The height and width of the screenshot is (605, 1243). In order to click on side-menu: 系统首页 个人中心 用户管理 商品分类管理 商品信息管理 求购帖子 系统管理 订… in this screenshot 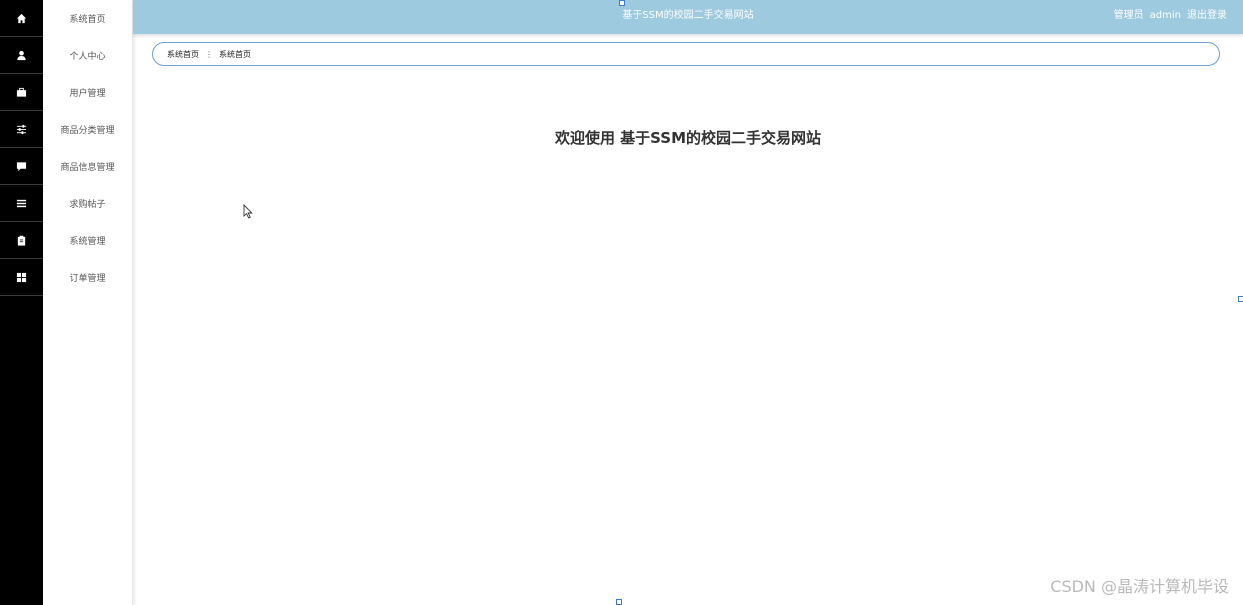, I will do `click(88, 302)`.